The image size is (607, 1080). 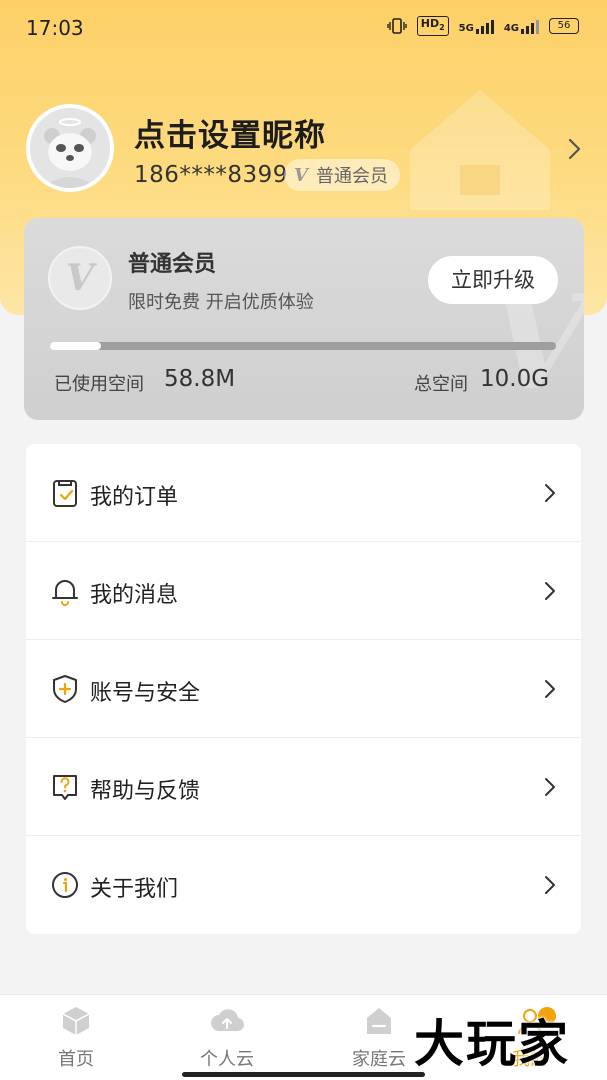 I want to click on menu-label-about: 关于我们, so click(x=134, y=889).